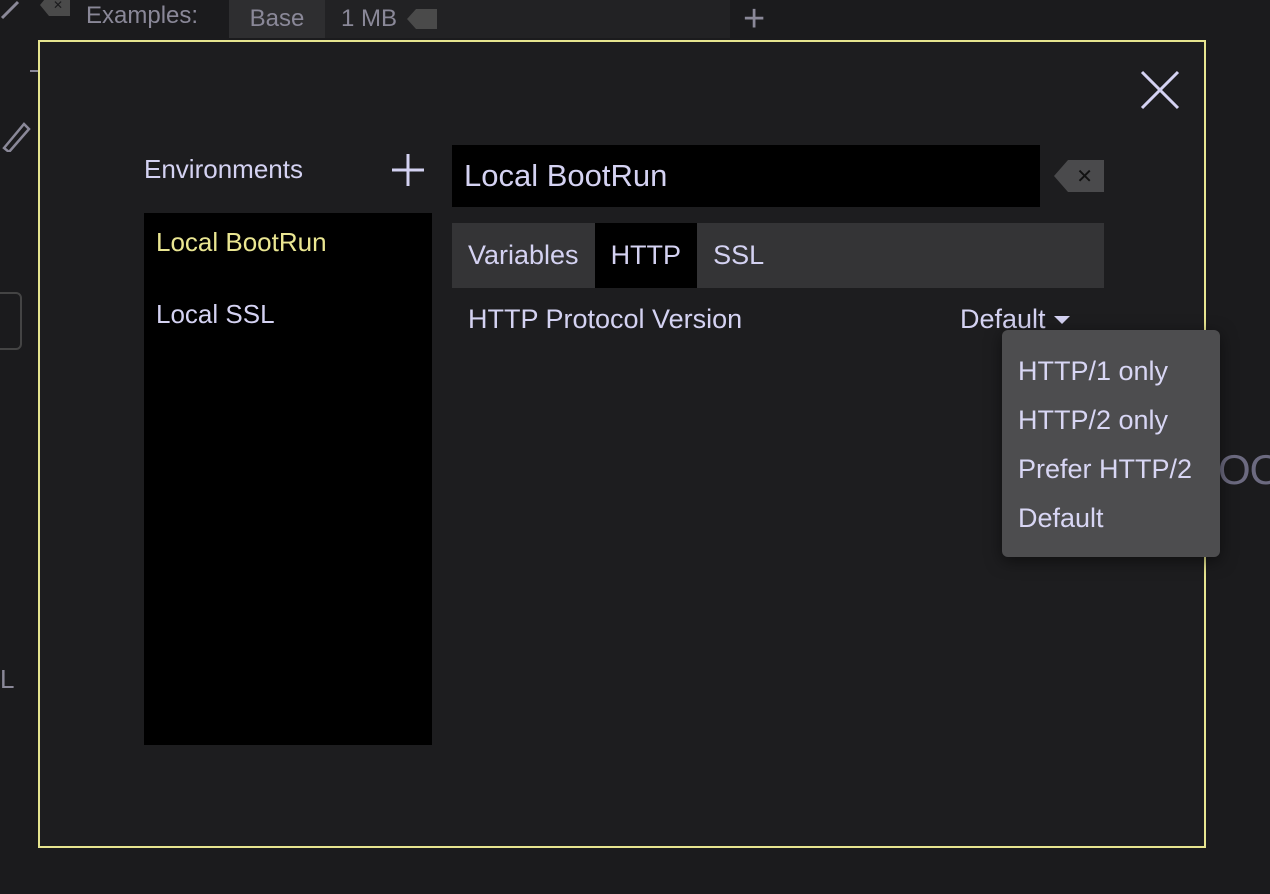 The height and width of the screenshot is (894, 1270). What do you see at coordinates (605, 319) in the screenshot?
I see `http-protocol-label: HTTP Protocol Version` at bounding box center [605, 319].